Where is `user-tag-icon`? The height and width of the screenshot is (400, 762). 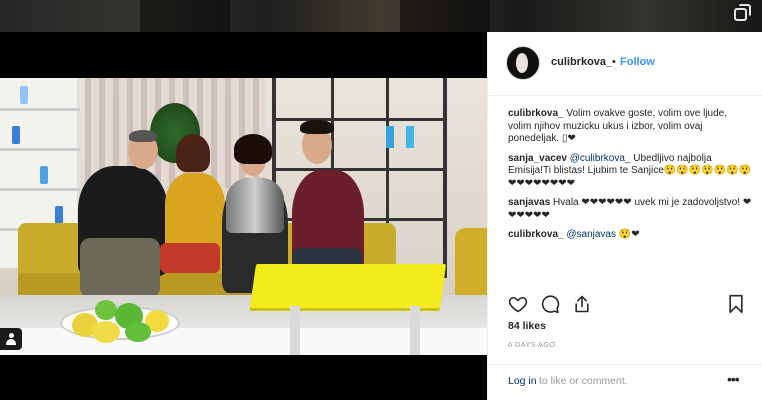 user-tag-icon is located at coordinates (11, 339).